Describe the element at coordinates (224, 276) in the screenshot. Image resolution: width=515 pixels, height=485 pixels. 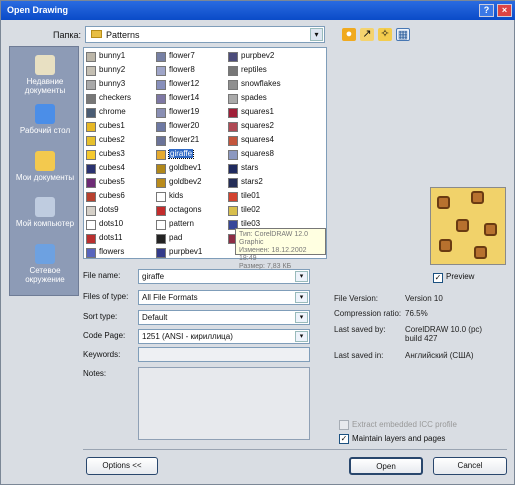
I see `file-name-field: giraffe ▾` at that location.